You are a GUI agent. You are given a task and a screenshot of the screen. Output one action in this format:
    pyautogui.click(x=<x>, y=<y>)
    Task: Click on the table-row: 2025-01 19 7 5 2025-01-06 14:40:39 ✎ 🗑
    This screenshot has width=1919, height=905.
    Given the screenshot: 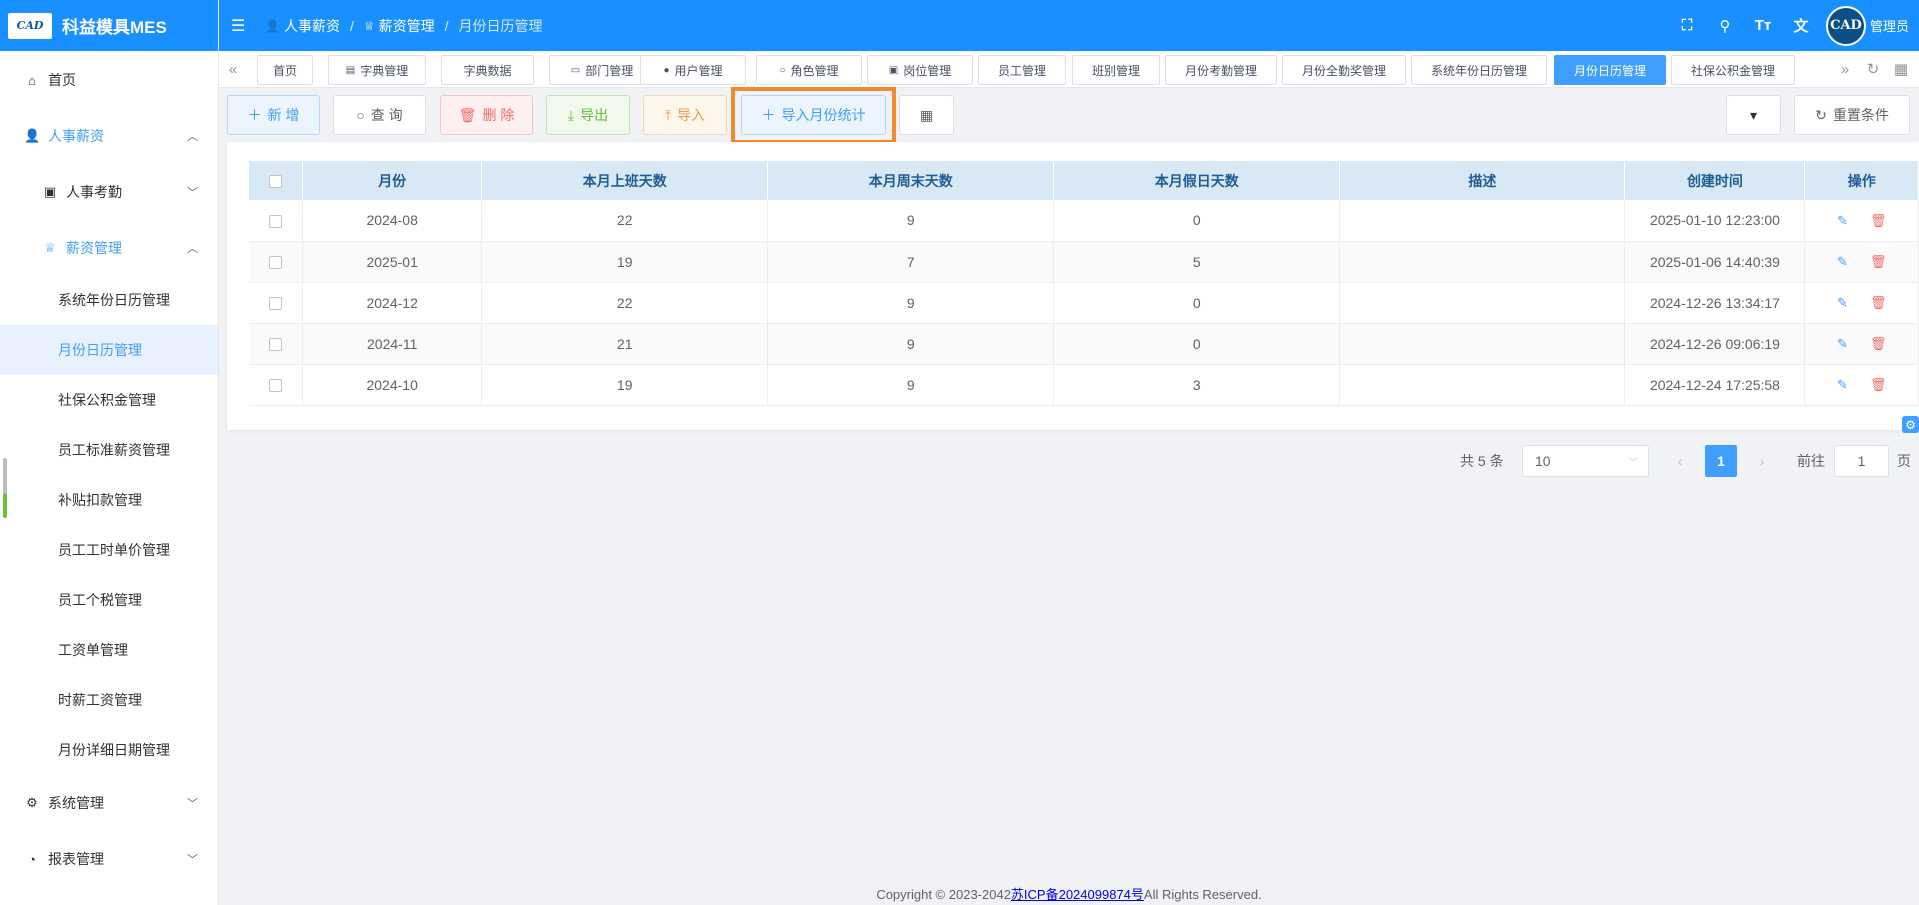 What is the action you would take?
    pyautogui.click(x=1084, y=262)
    